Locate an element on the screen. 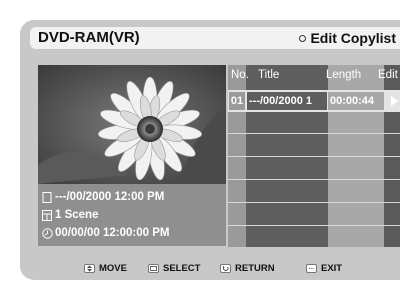  scene-row: 1 Scene is located at coordinates (132, 215).